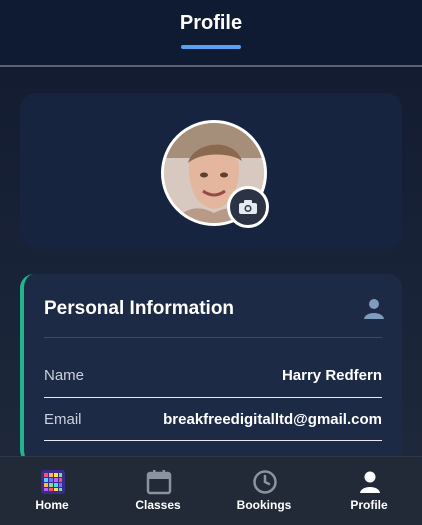 The height and width of the screenshot is (525, 422). I want to click on tab-profile-label: Profile, so click(369, 505).